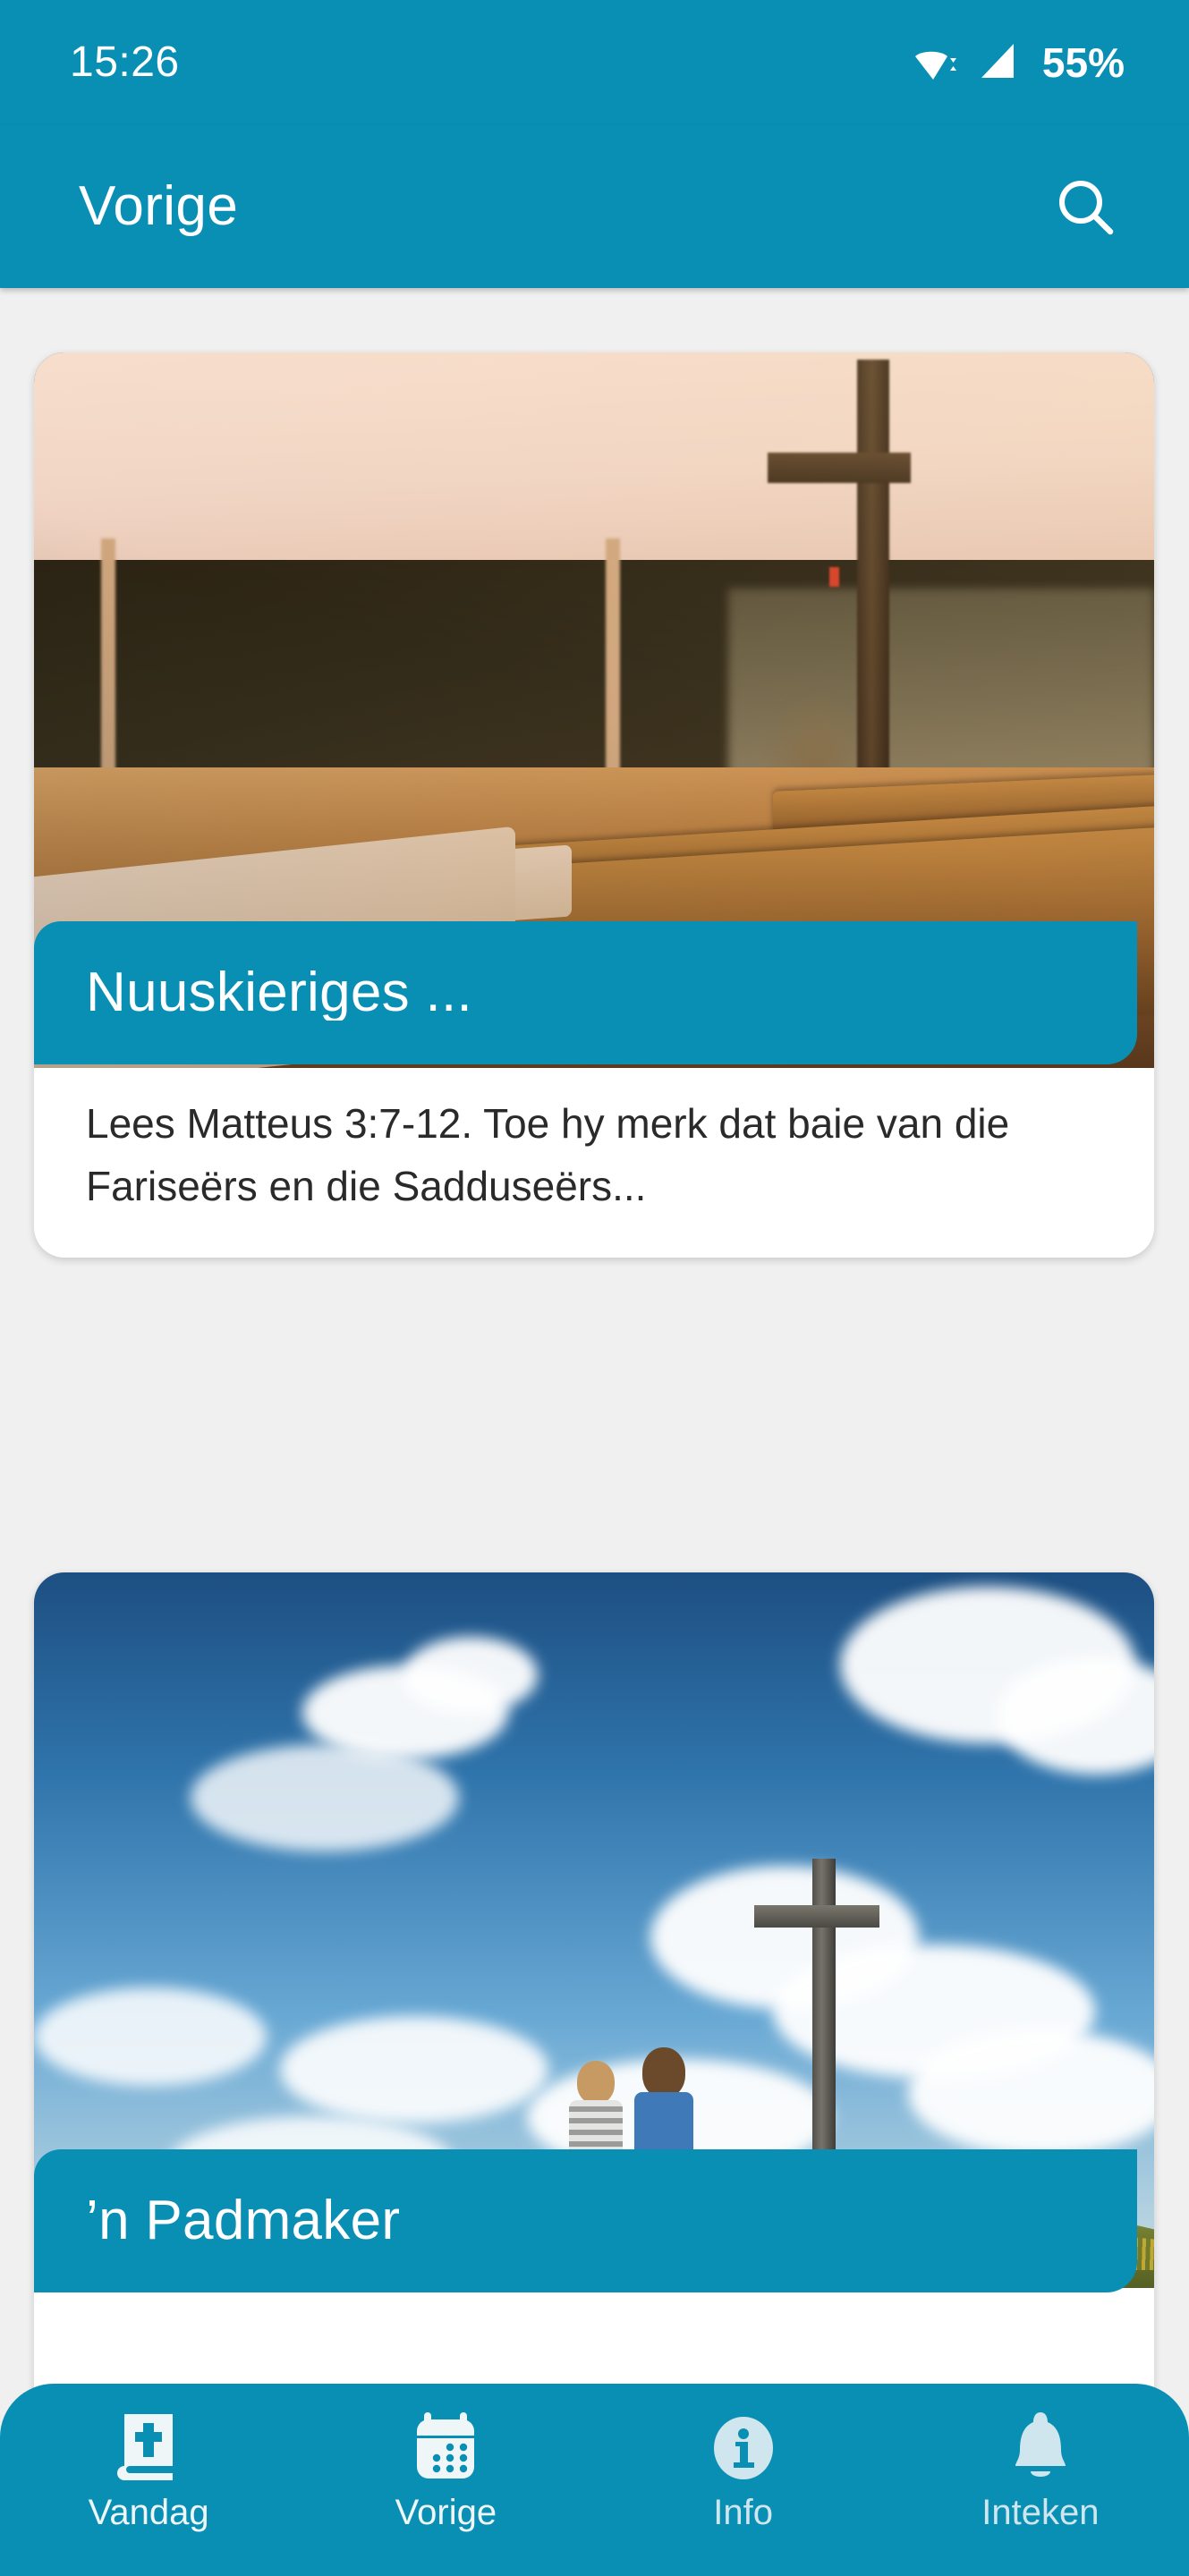 The width and height of the screenshot is (1189, 2576). Describe the element at coordinates (159, 206) in the screenshot. I see `page-title: Vorige` at that location.